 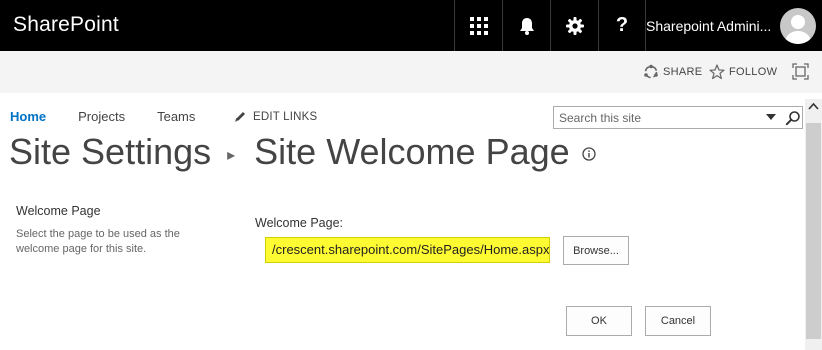 I want to click on notifications-button, so click(x=526, y=25).